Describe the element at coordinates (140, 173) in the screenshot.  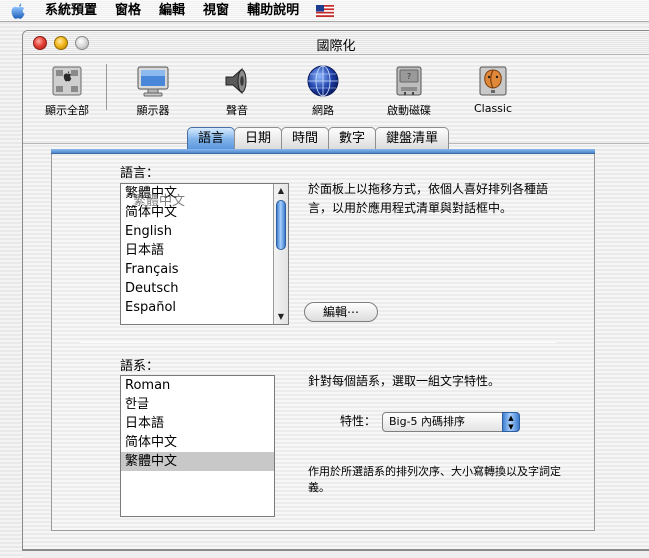
I see `languages-label: 語言：` at that location.